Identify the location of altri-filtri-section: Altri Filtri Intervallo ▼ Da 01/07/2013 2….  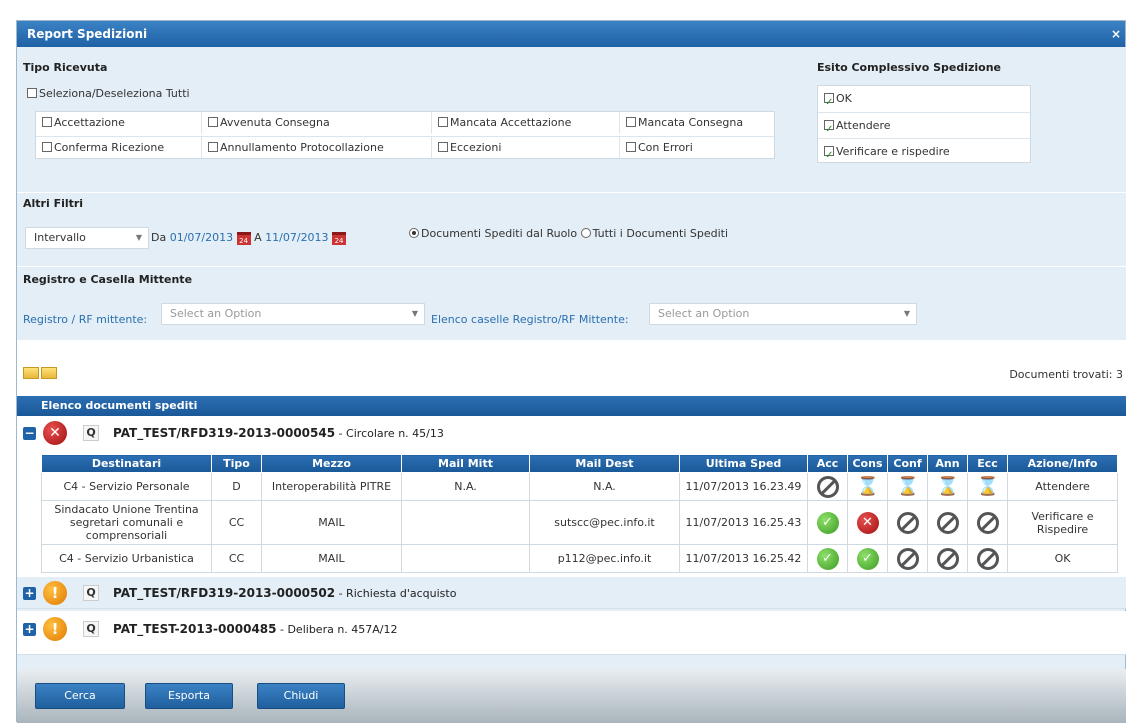
(571, 230).